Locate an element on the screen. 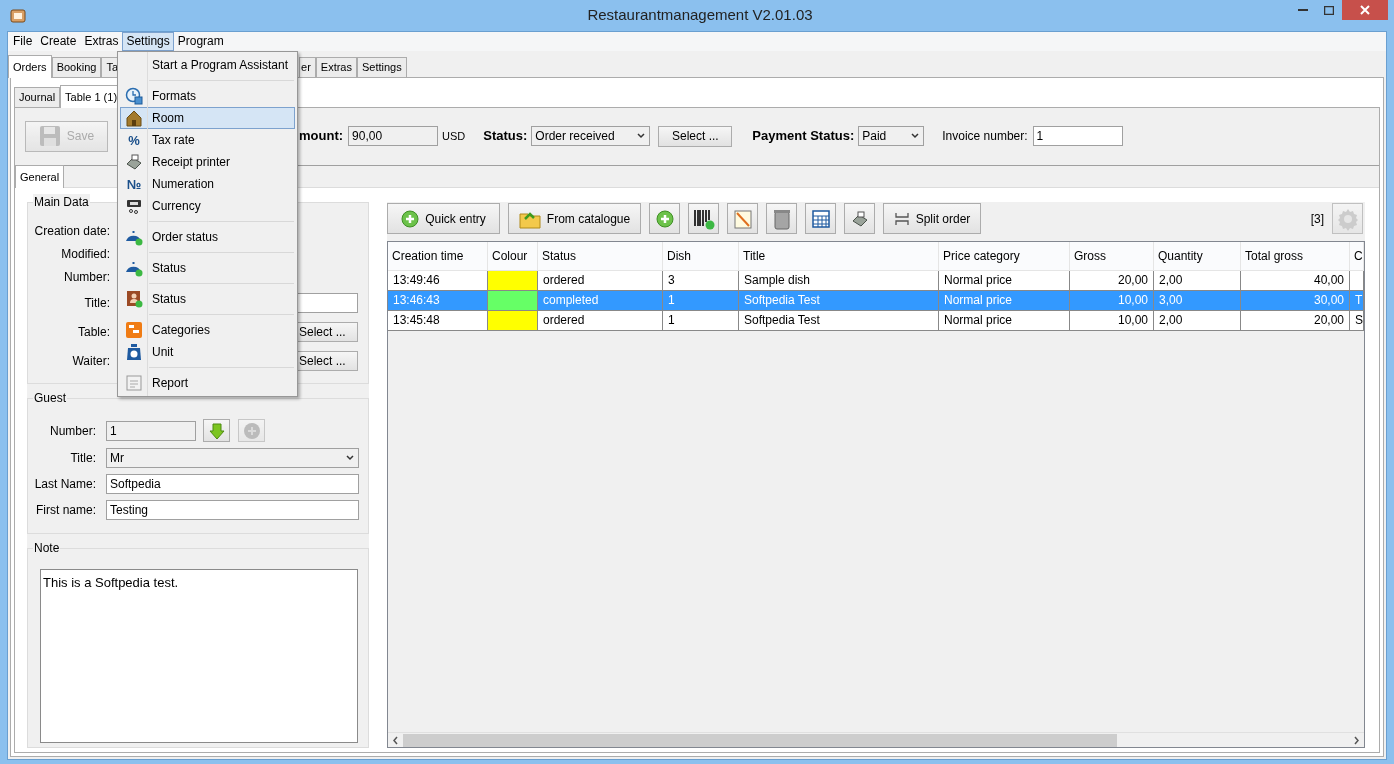  device-icon is located at coordinates (134, 206).